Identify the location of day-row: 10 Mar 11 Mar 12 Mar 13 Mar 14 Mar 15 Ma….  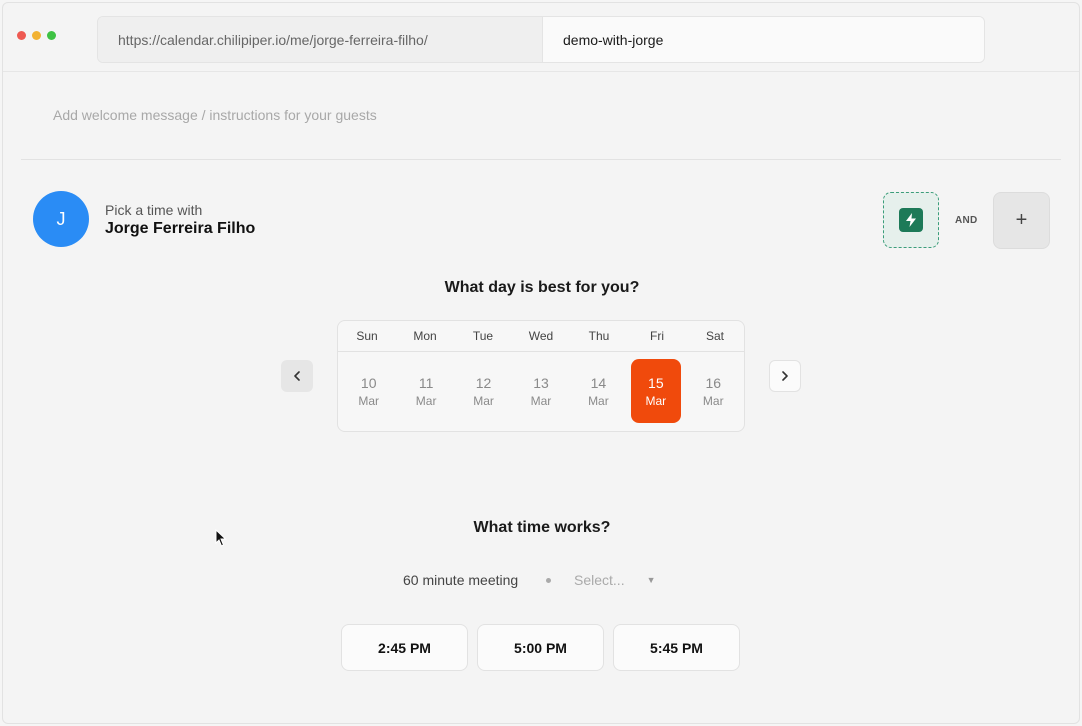
(541, 387).